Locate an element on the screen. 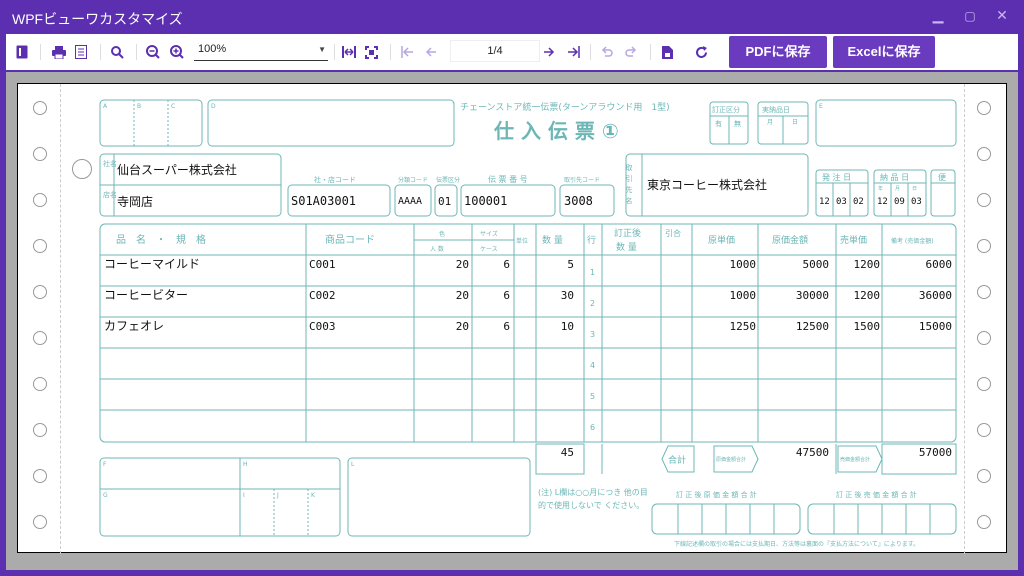 The height and width of the screenshot is (576, 1024). chevron-down-icon: ▼ is located at coordinates (322, 49).